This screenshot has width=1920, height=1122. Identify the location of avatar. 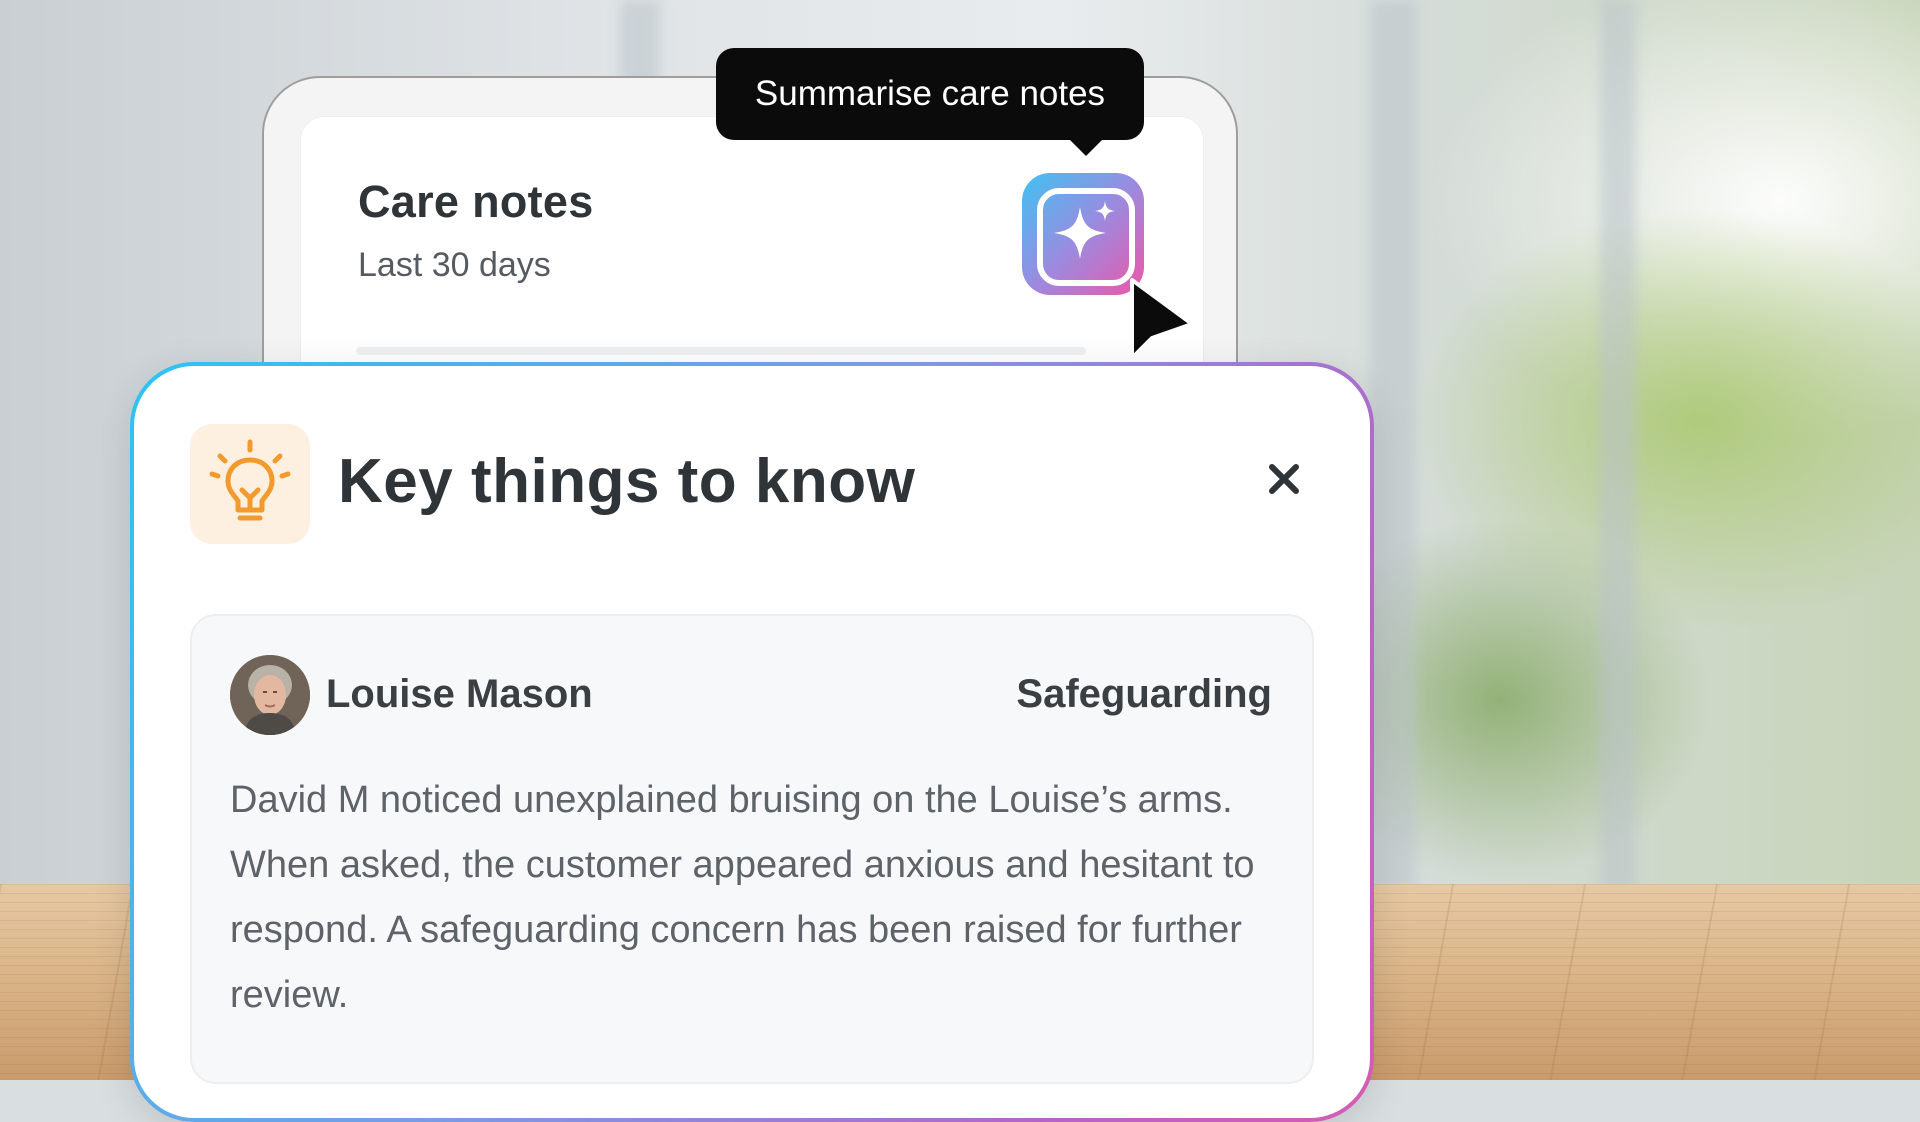
(270, 695).